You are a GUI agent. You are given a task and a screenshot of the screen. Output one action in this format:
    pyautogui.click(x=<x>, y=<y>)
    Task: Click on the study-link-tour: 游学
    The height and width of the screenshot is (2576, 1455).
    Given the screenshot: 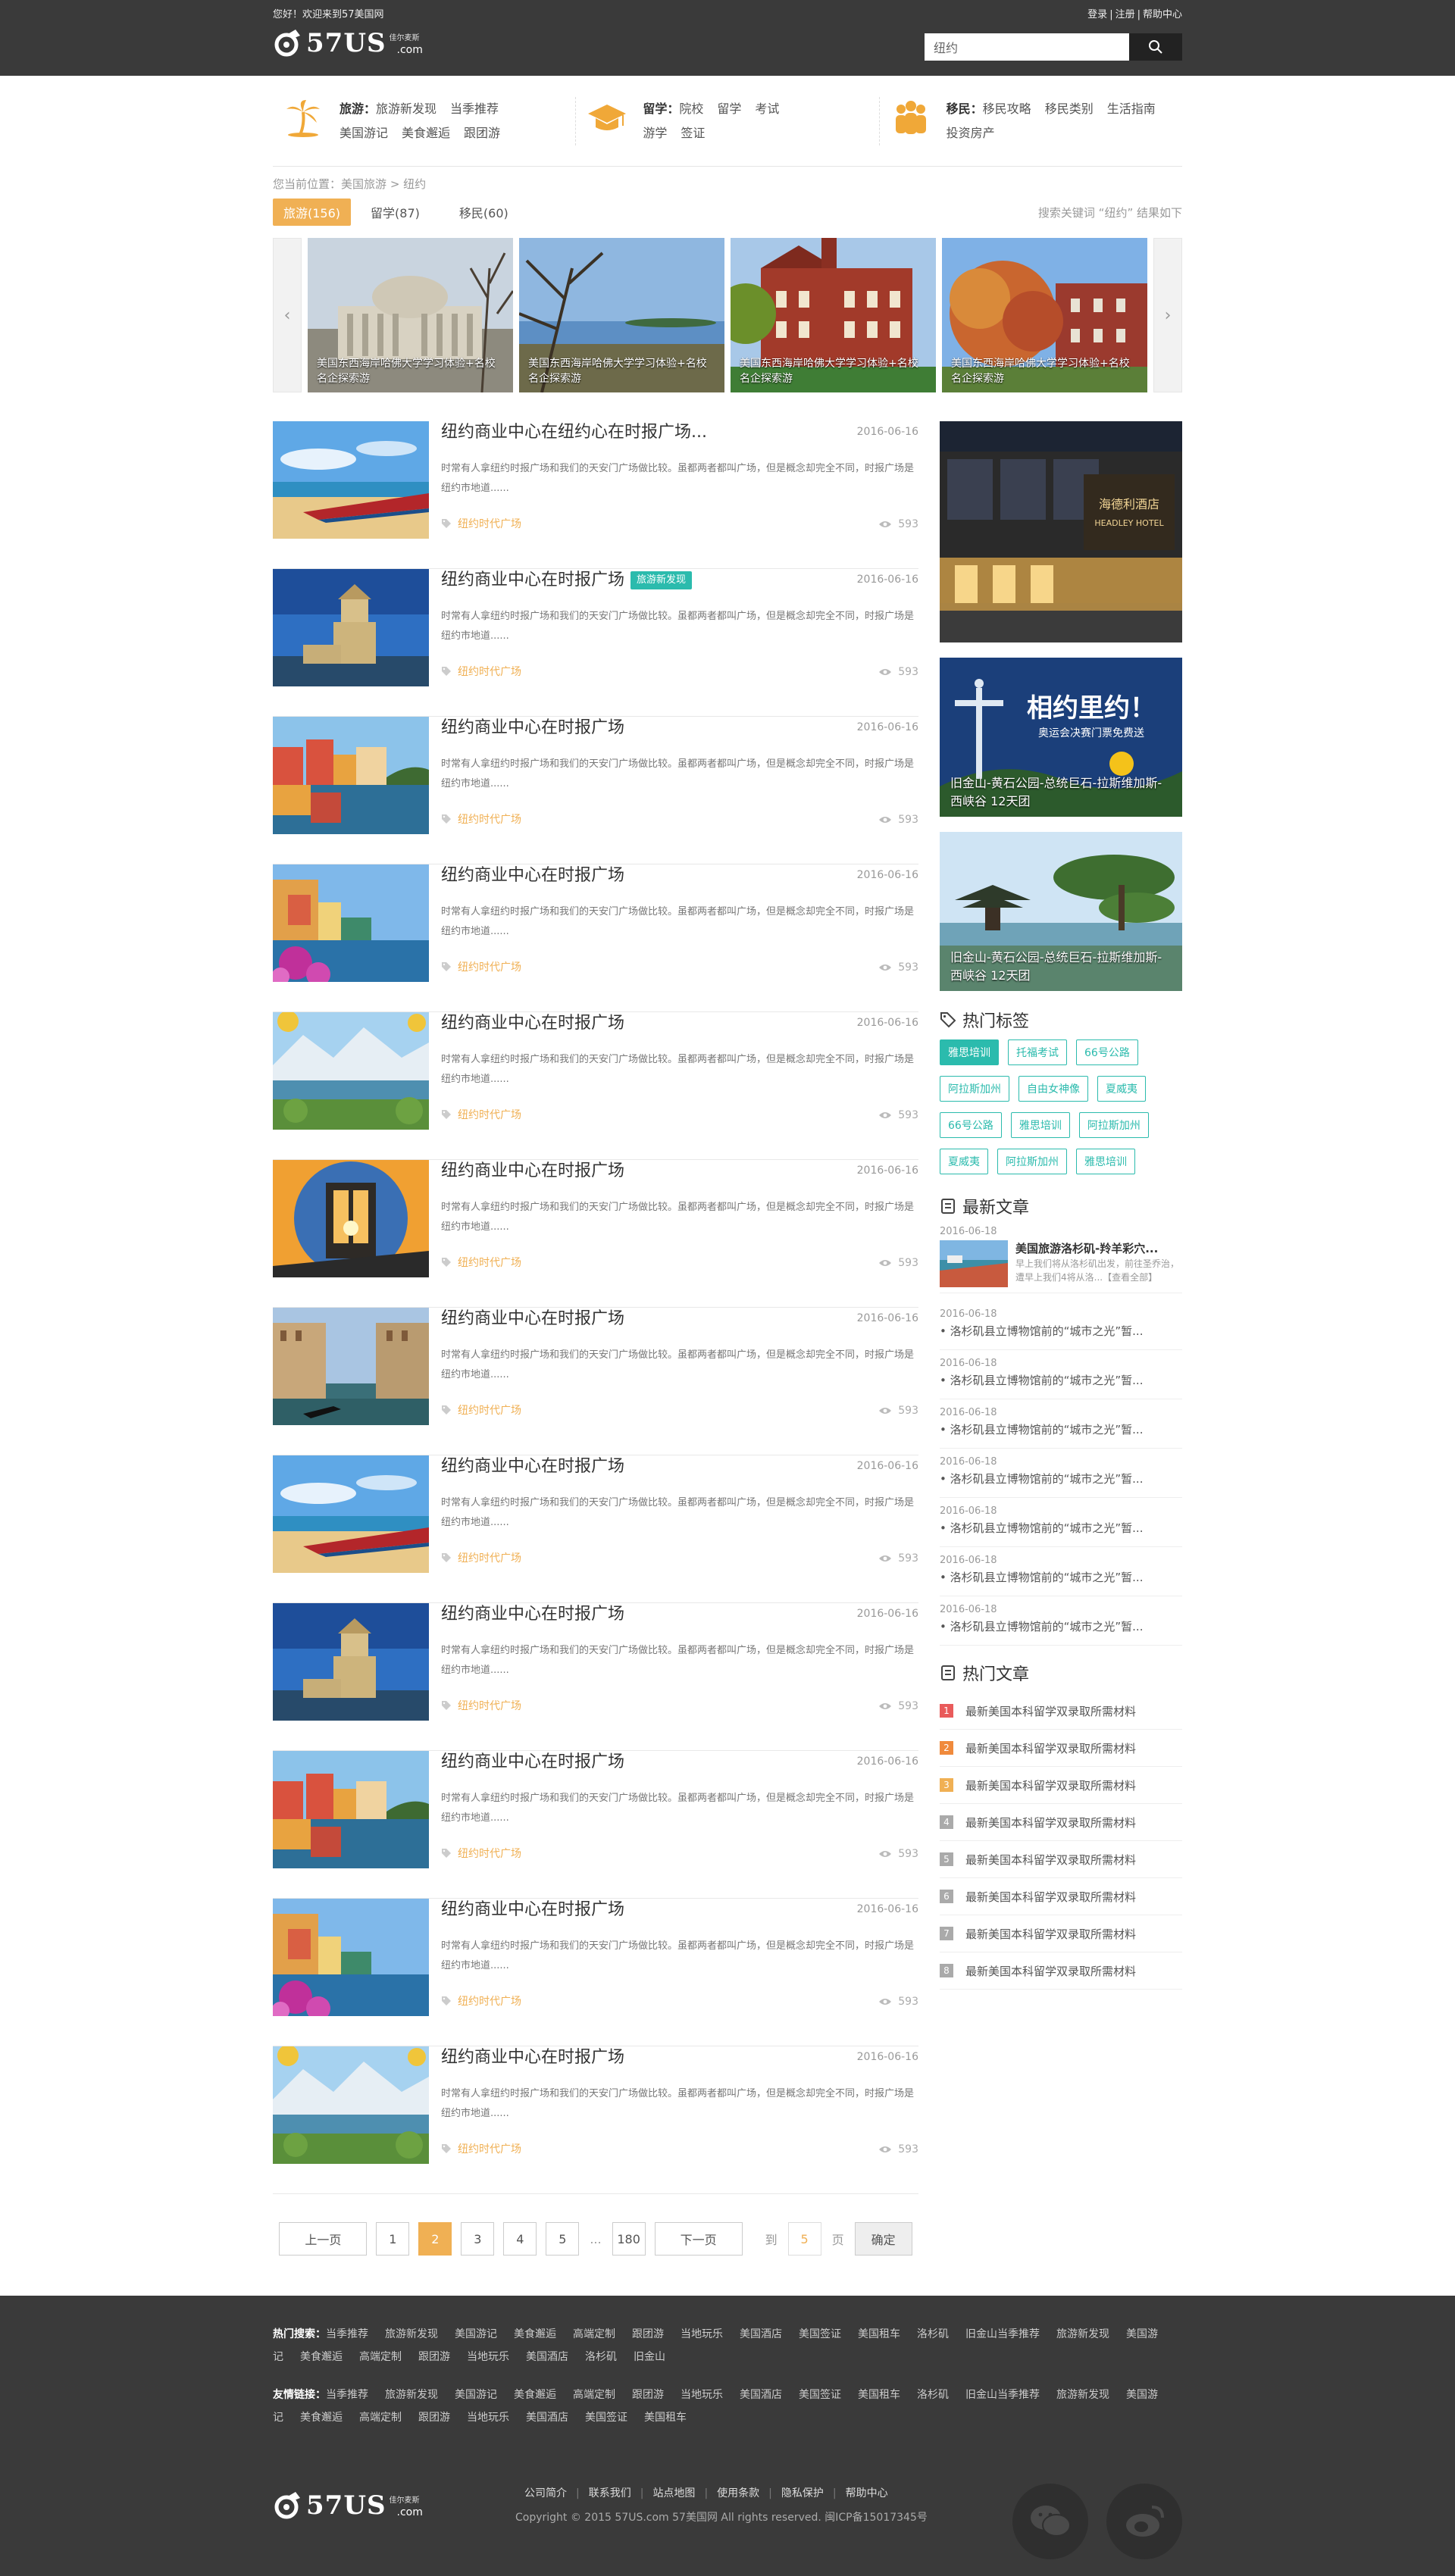 What is the action you would take?
    pyautogui.click(x=655, y=133)
    